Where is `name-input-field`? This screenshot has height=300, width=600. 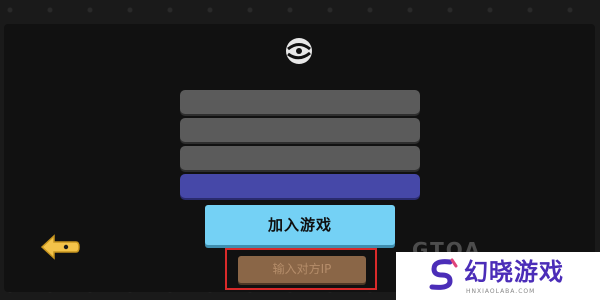 name-input-field is located at coordinates (300, 186).